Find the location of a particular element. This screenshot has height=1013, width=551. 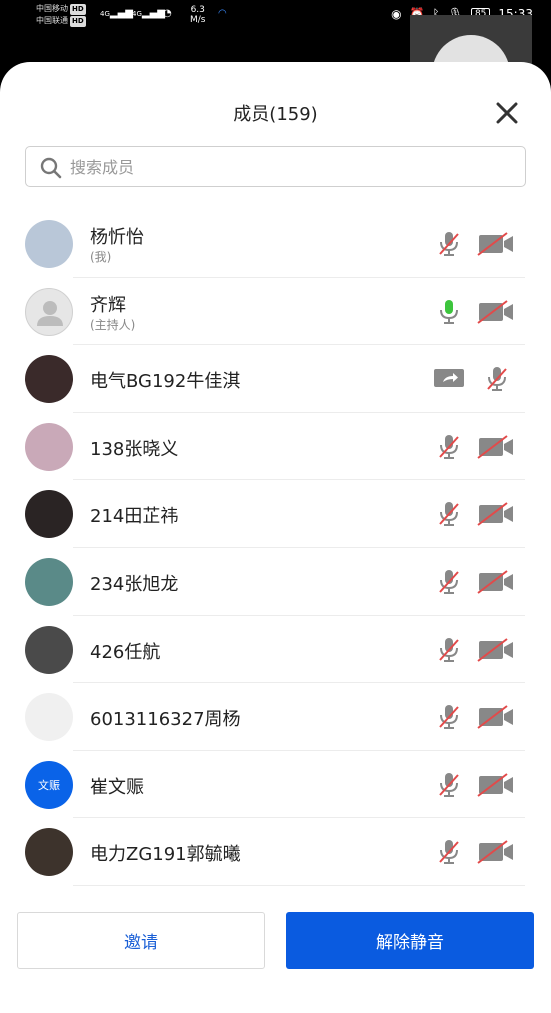

member-row: 426任航 is located at coordinates (275, 650).